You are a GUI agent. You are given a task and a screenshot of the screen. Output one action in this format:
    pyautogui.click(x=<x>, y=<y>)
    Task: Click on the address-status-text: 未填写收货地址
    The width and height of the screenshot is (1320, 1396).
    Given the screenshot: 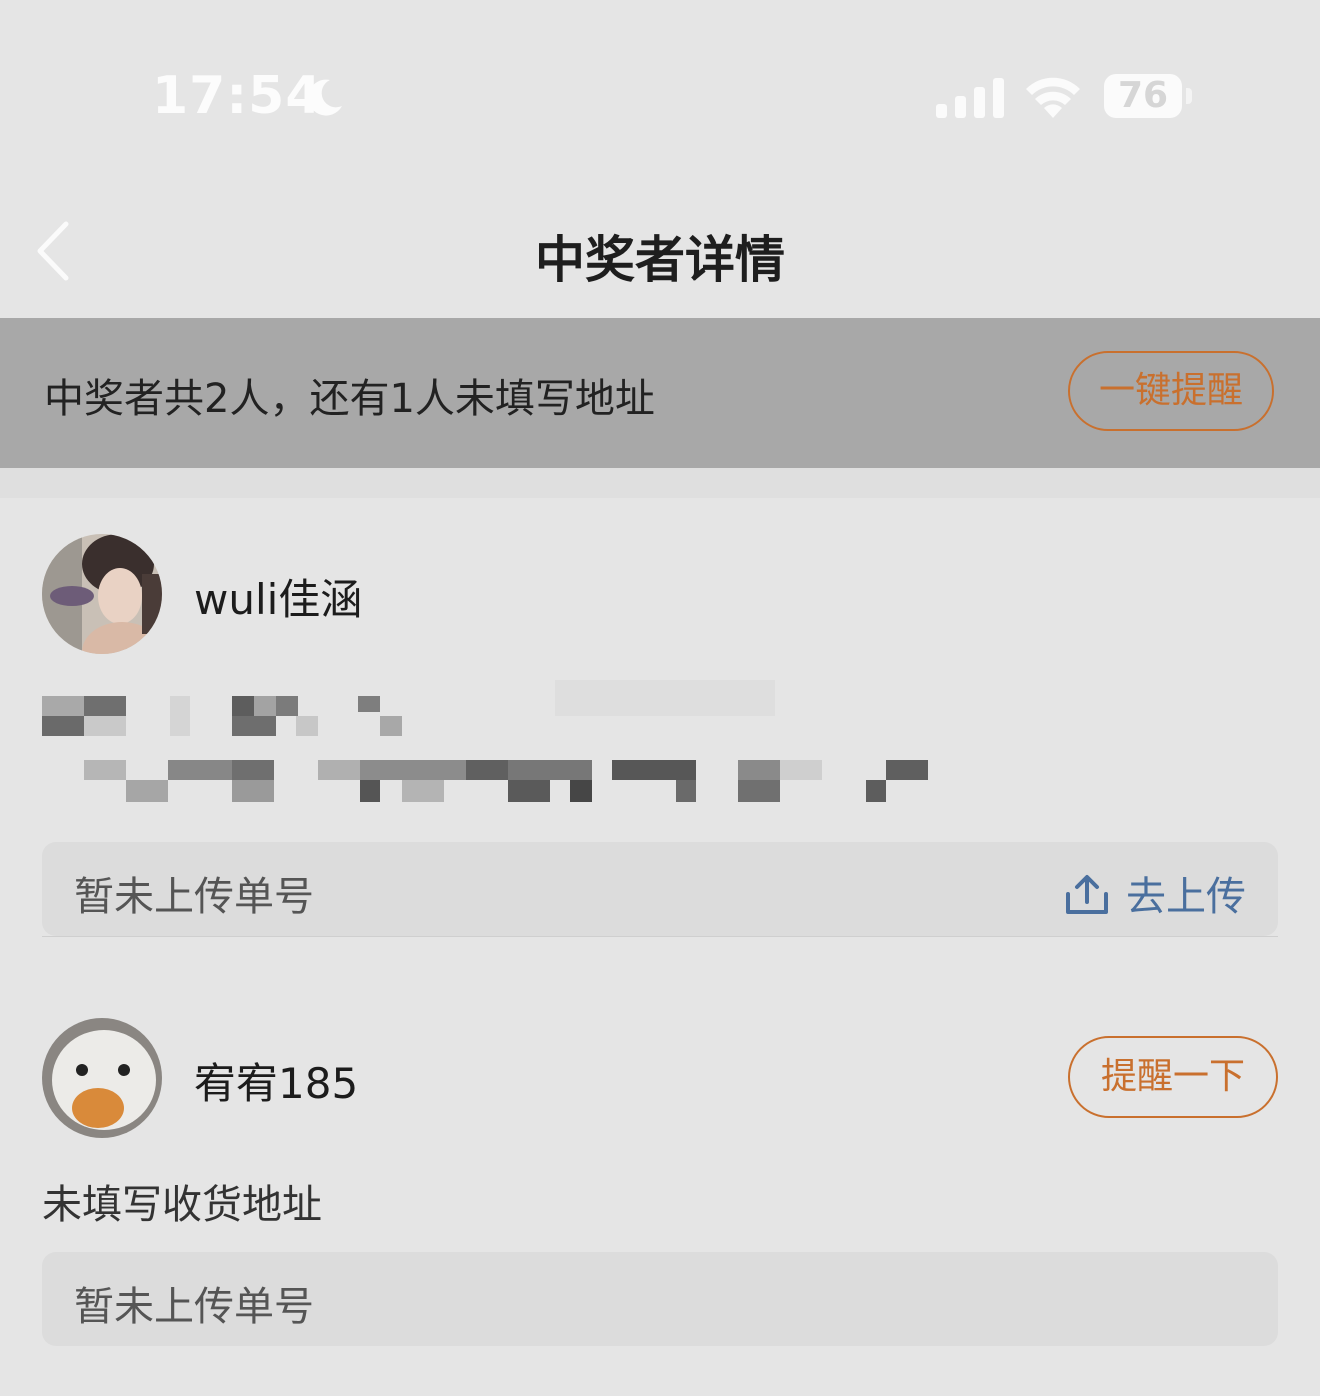 What is the action you would take?
    pyautogui.click(x=182, y=1205)
    